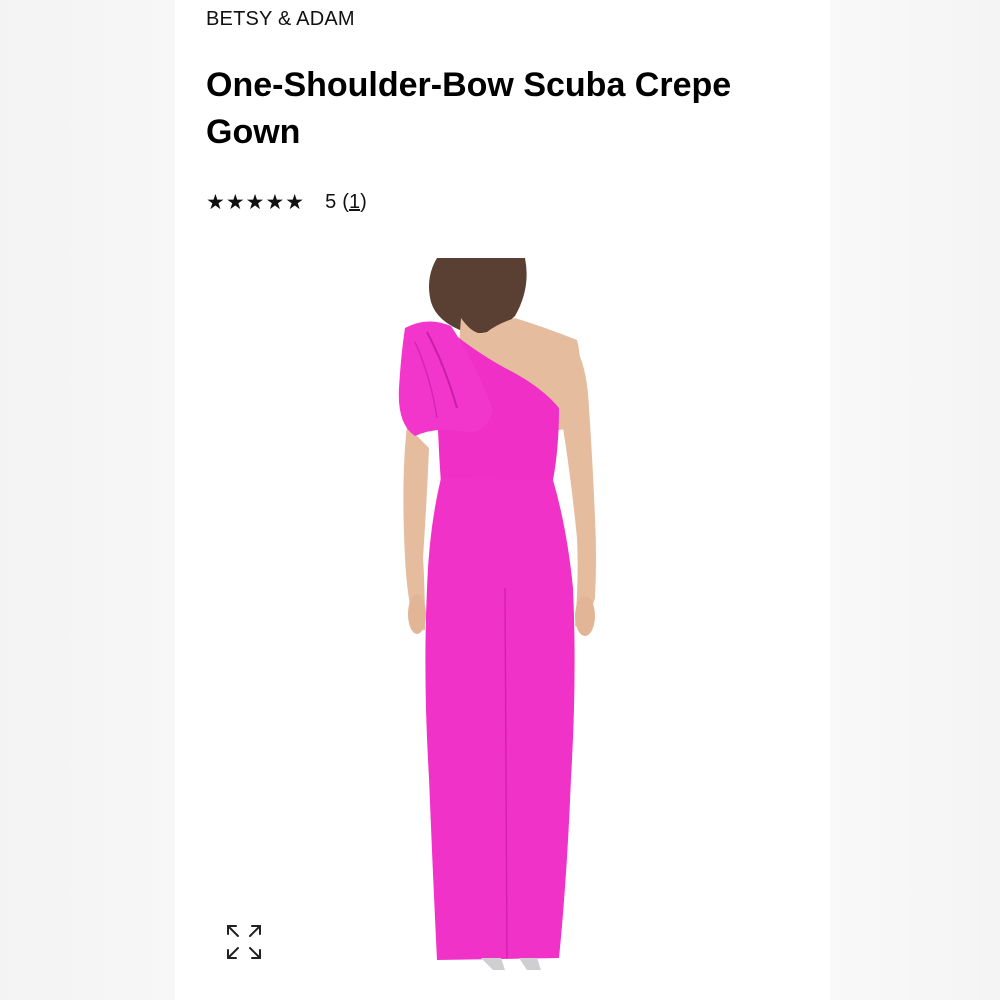  Describe the element at coordinates (345, 202) in the screenshot. I see `review-count-open: (` at that location.